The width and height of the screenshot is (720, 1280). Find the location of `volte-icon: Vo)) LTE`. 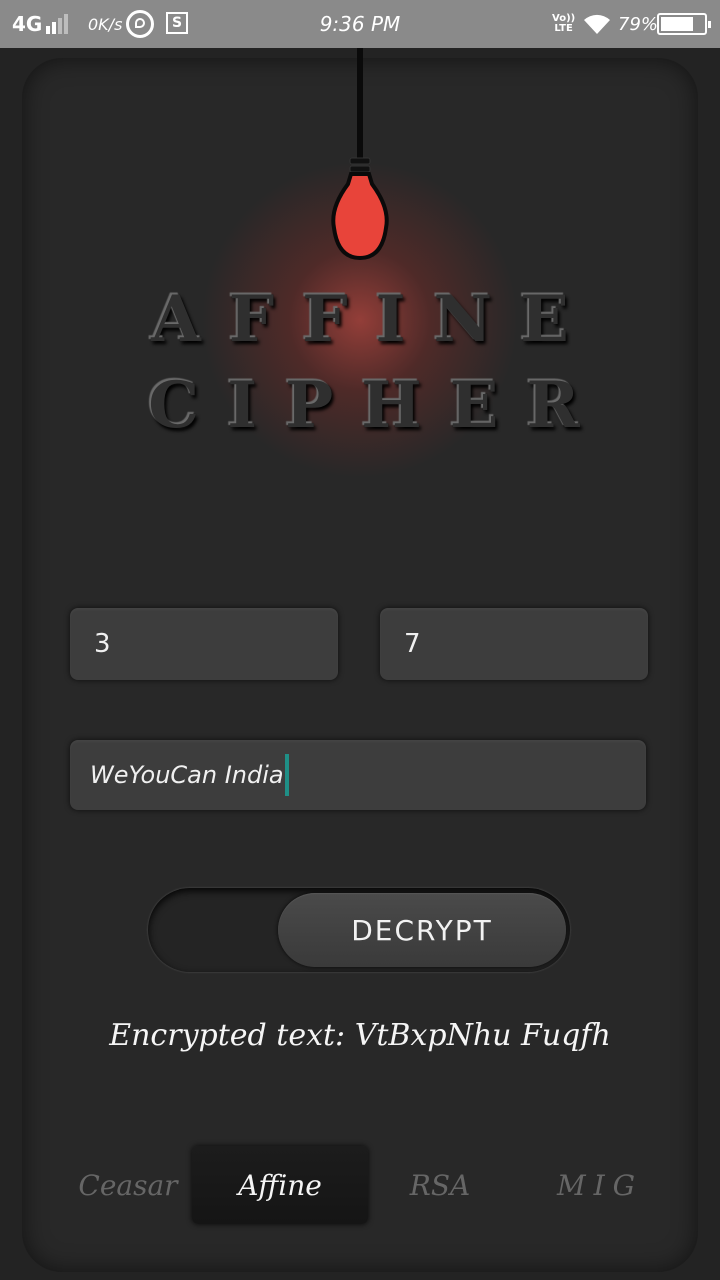

volte-icon: Vo)) LTE is located at coordinates (564, 23).